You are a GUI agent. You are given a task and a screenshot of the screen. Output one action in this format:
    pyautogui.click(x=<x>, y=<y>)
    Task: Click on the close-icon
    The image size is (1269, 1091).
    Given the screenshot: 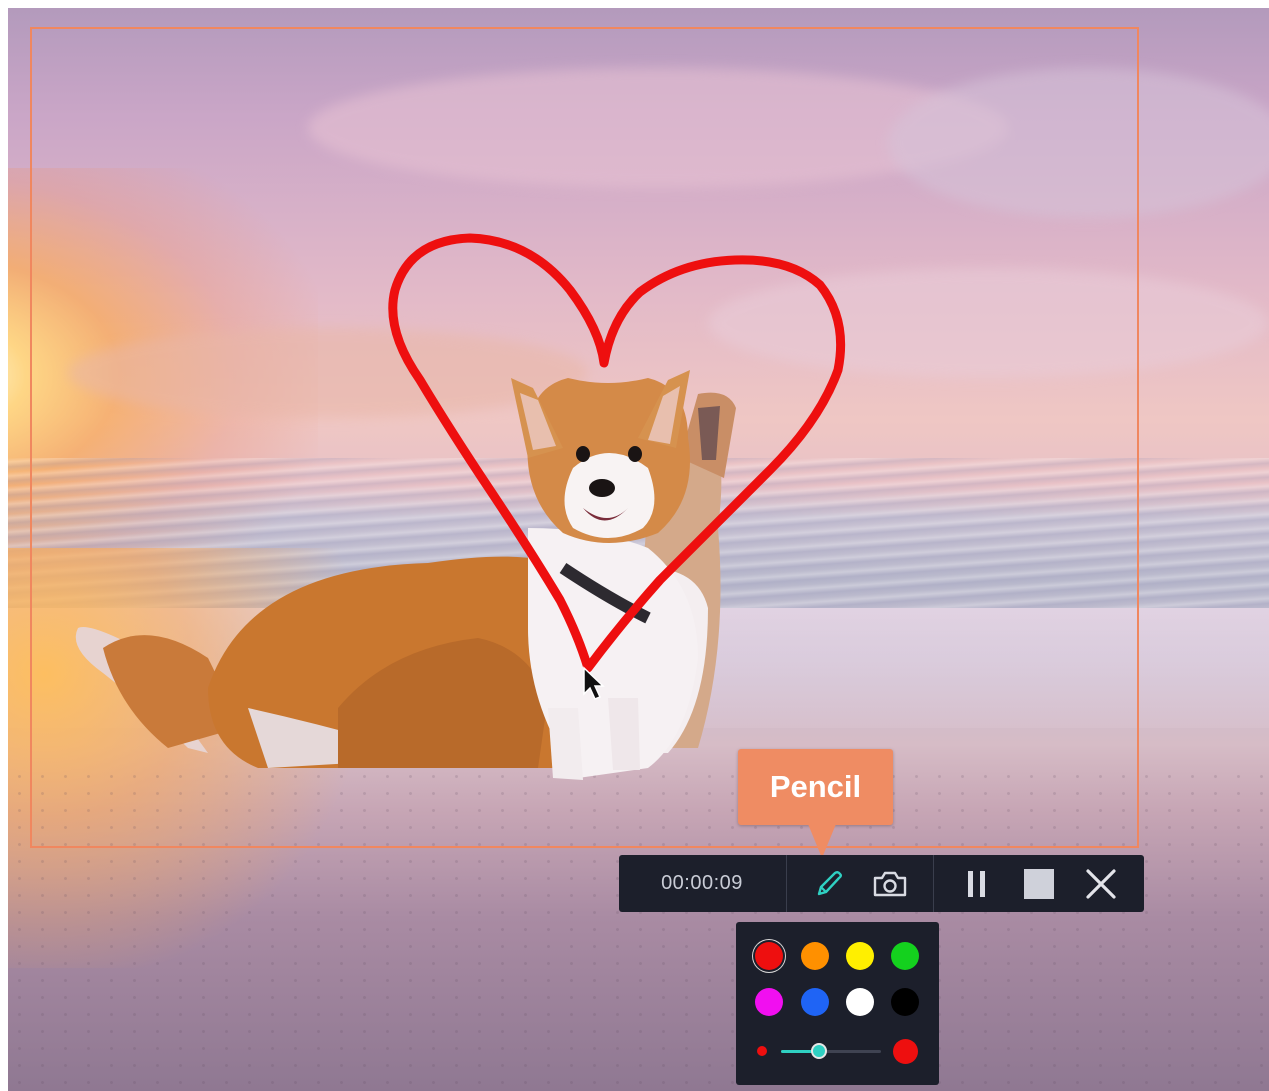 What is the action you would take?
    pyautogui.click(x=1101, y=883)
    